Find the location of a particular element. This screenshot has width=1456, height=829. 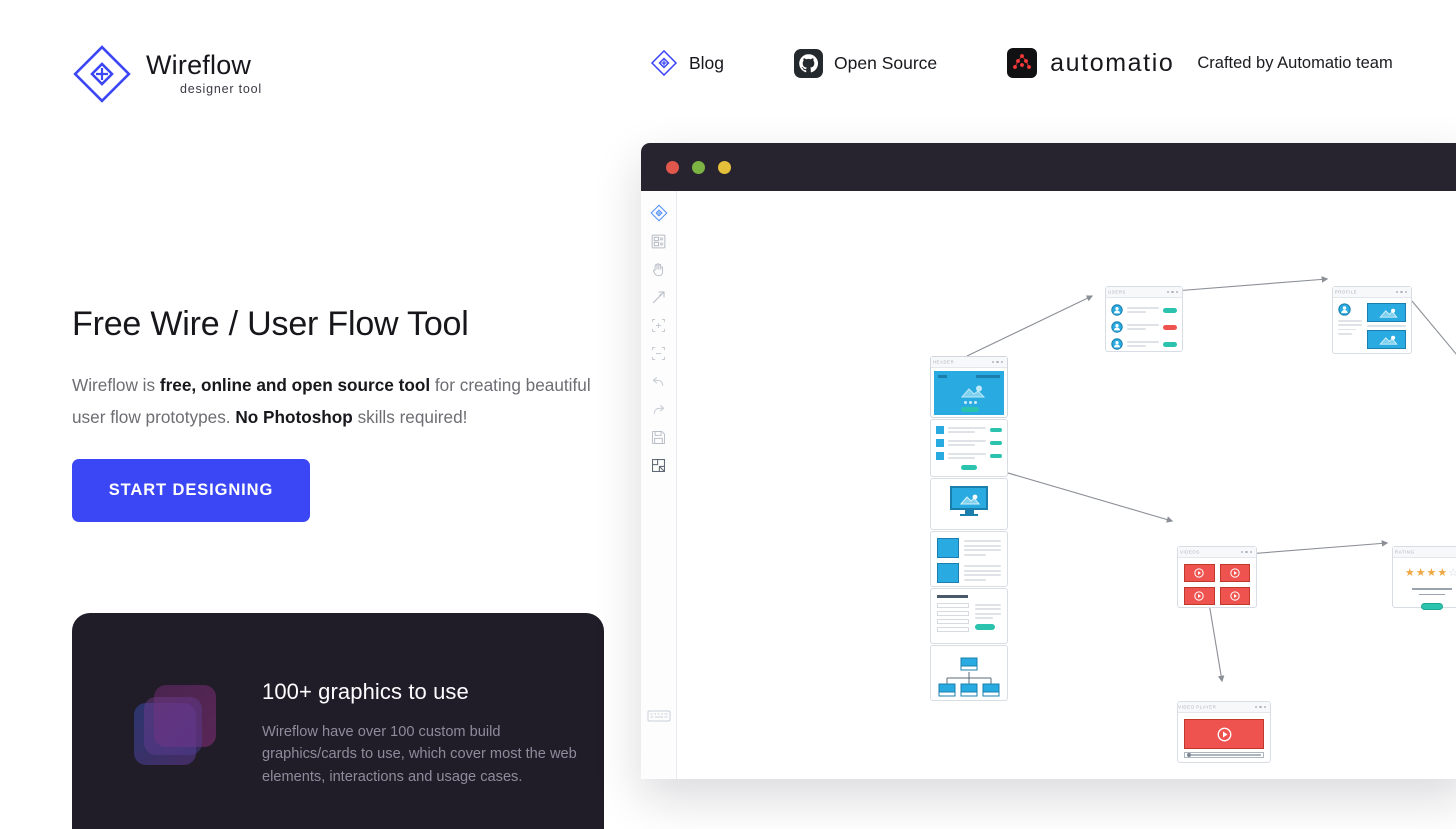

toolbar-undo-icon is located at coordinates (659, 381).